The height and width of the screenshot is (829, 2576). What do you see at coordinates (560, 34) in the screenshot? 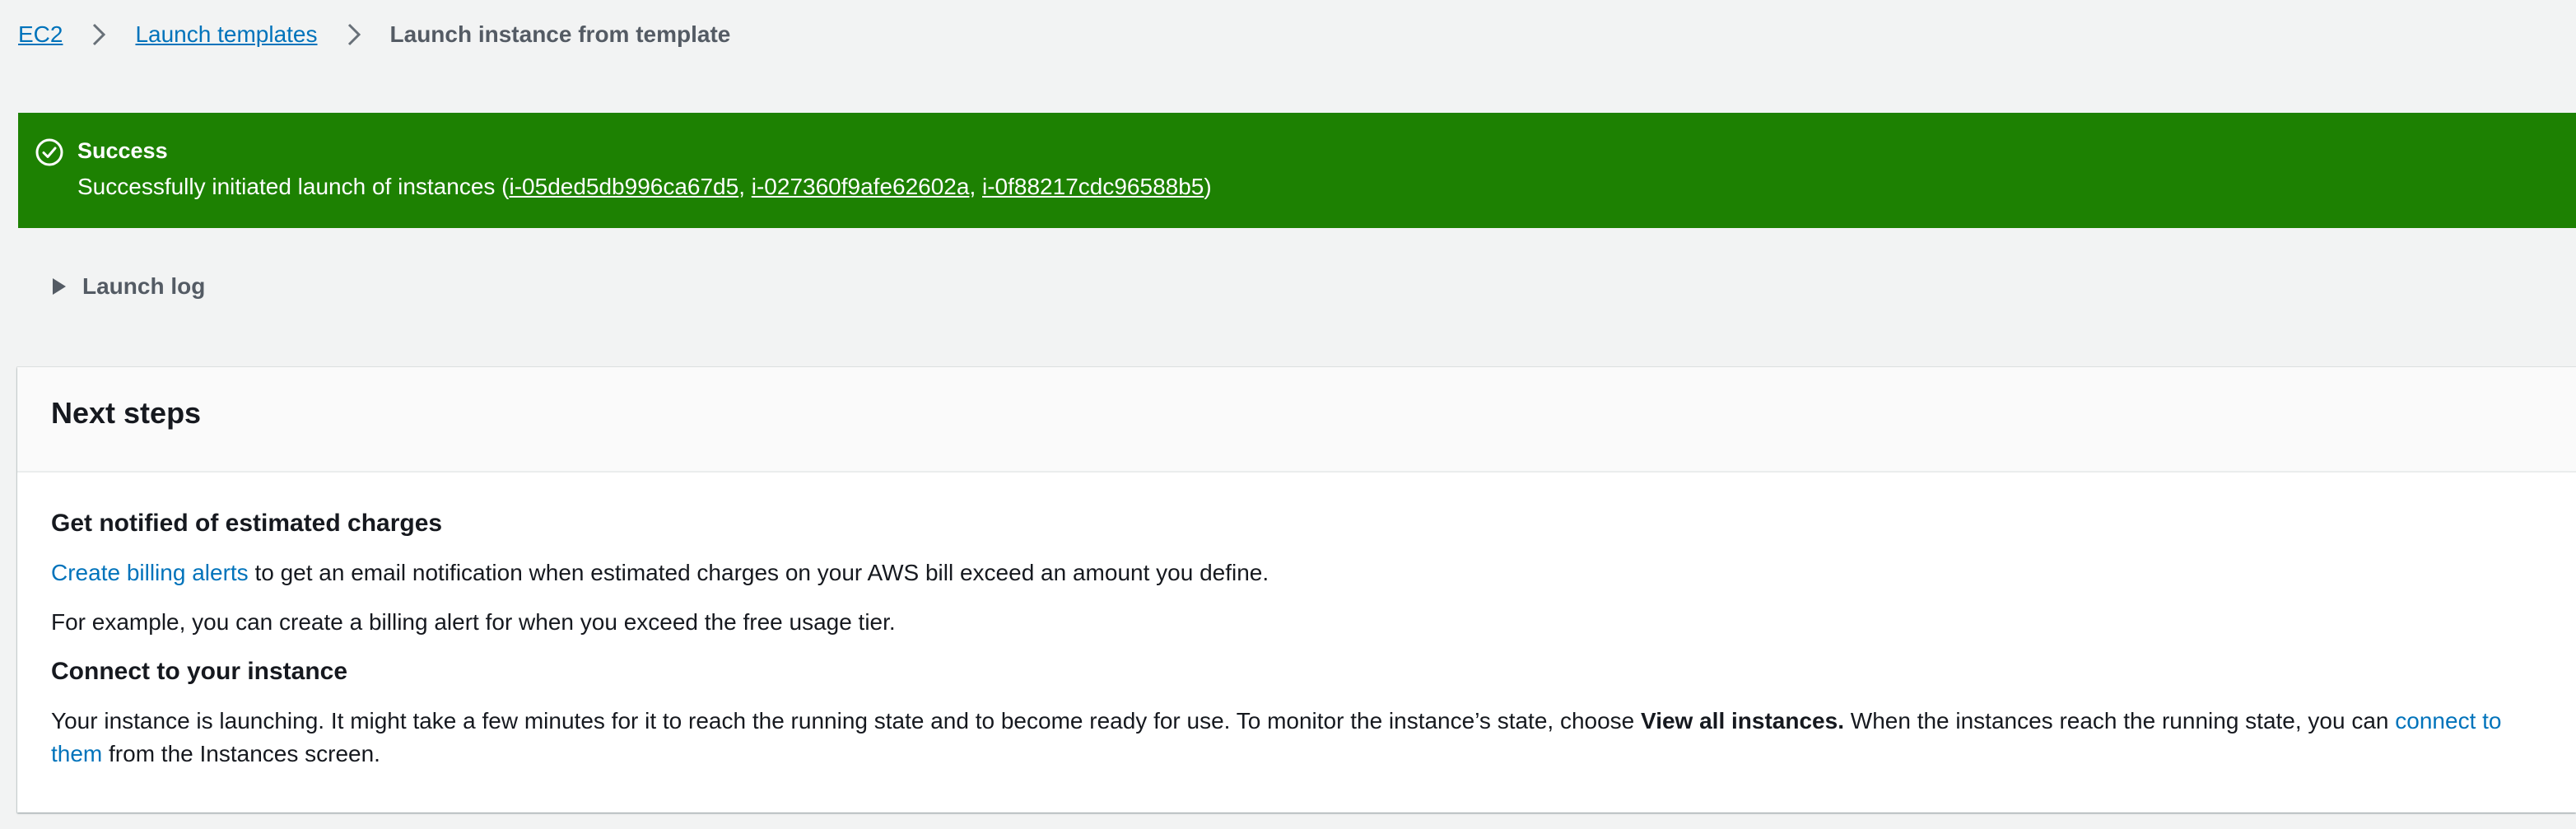
I see `breadcrumb-current: Launch instance from template` at bounding box center [560, 34].